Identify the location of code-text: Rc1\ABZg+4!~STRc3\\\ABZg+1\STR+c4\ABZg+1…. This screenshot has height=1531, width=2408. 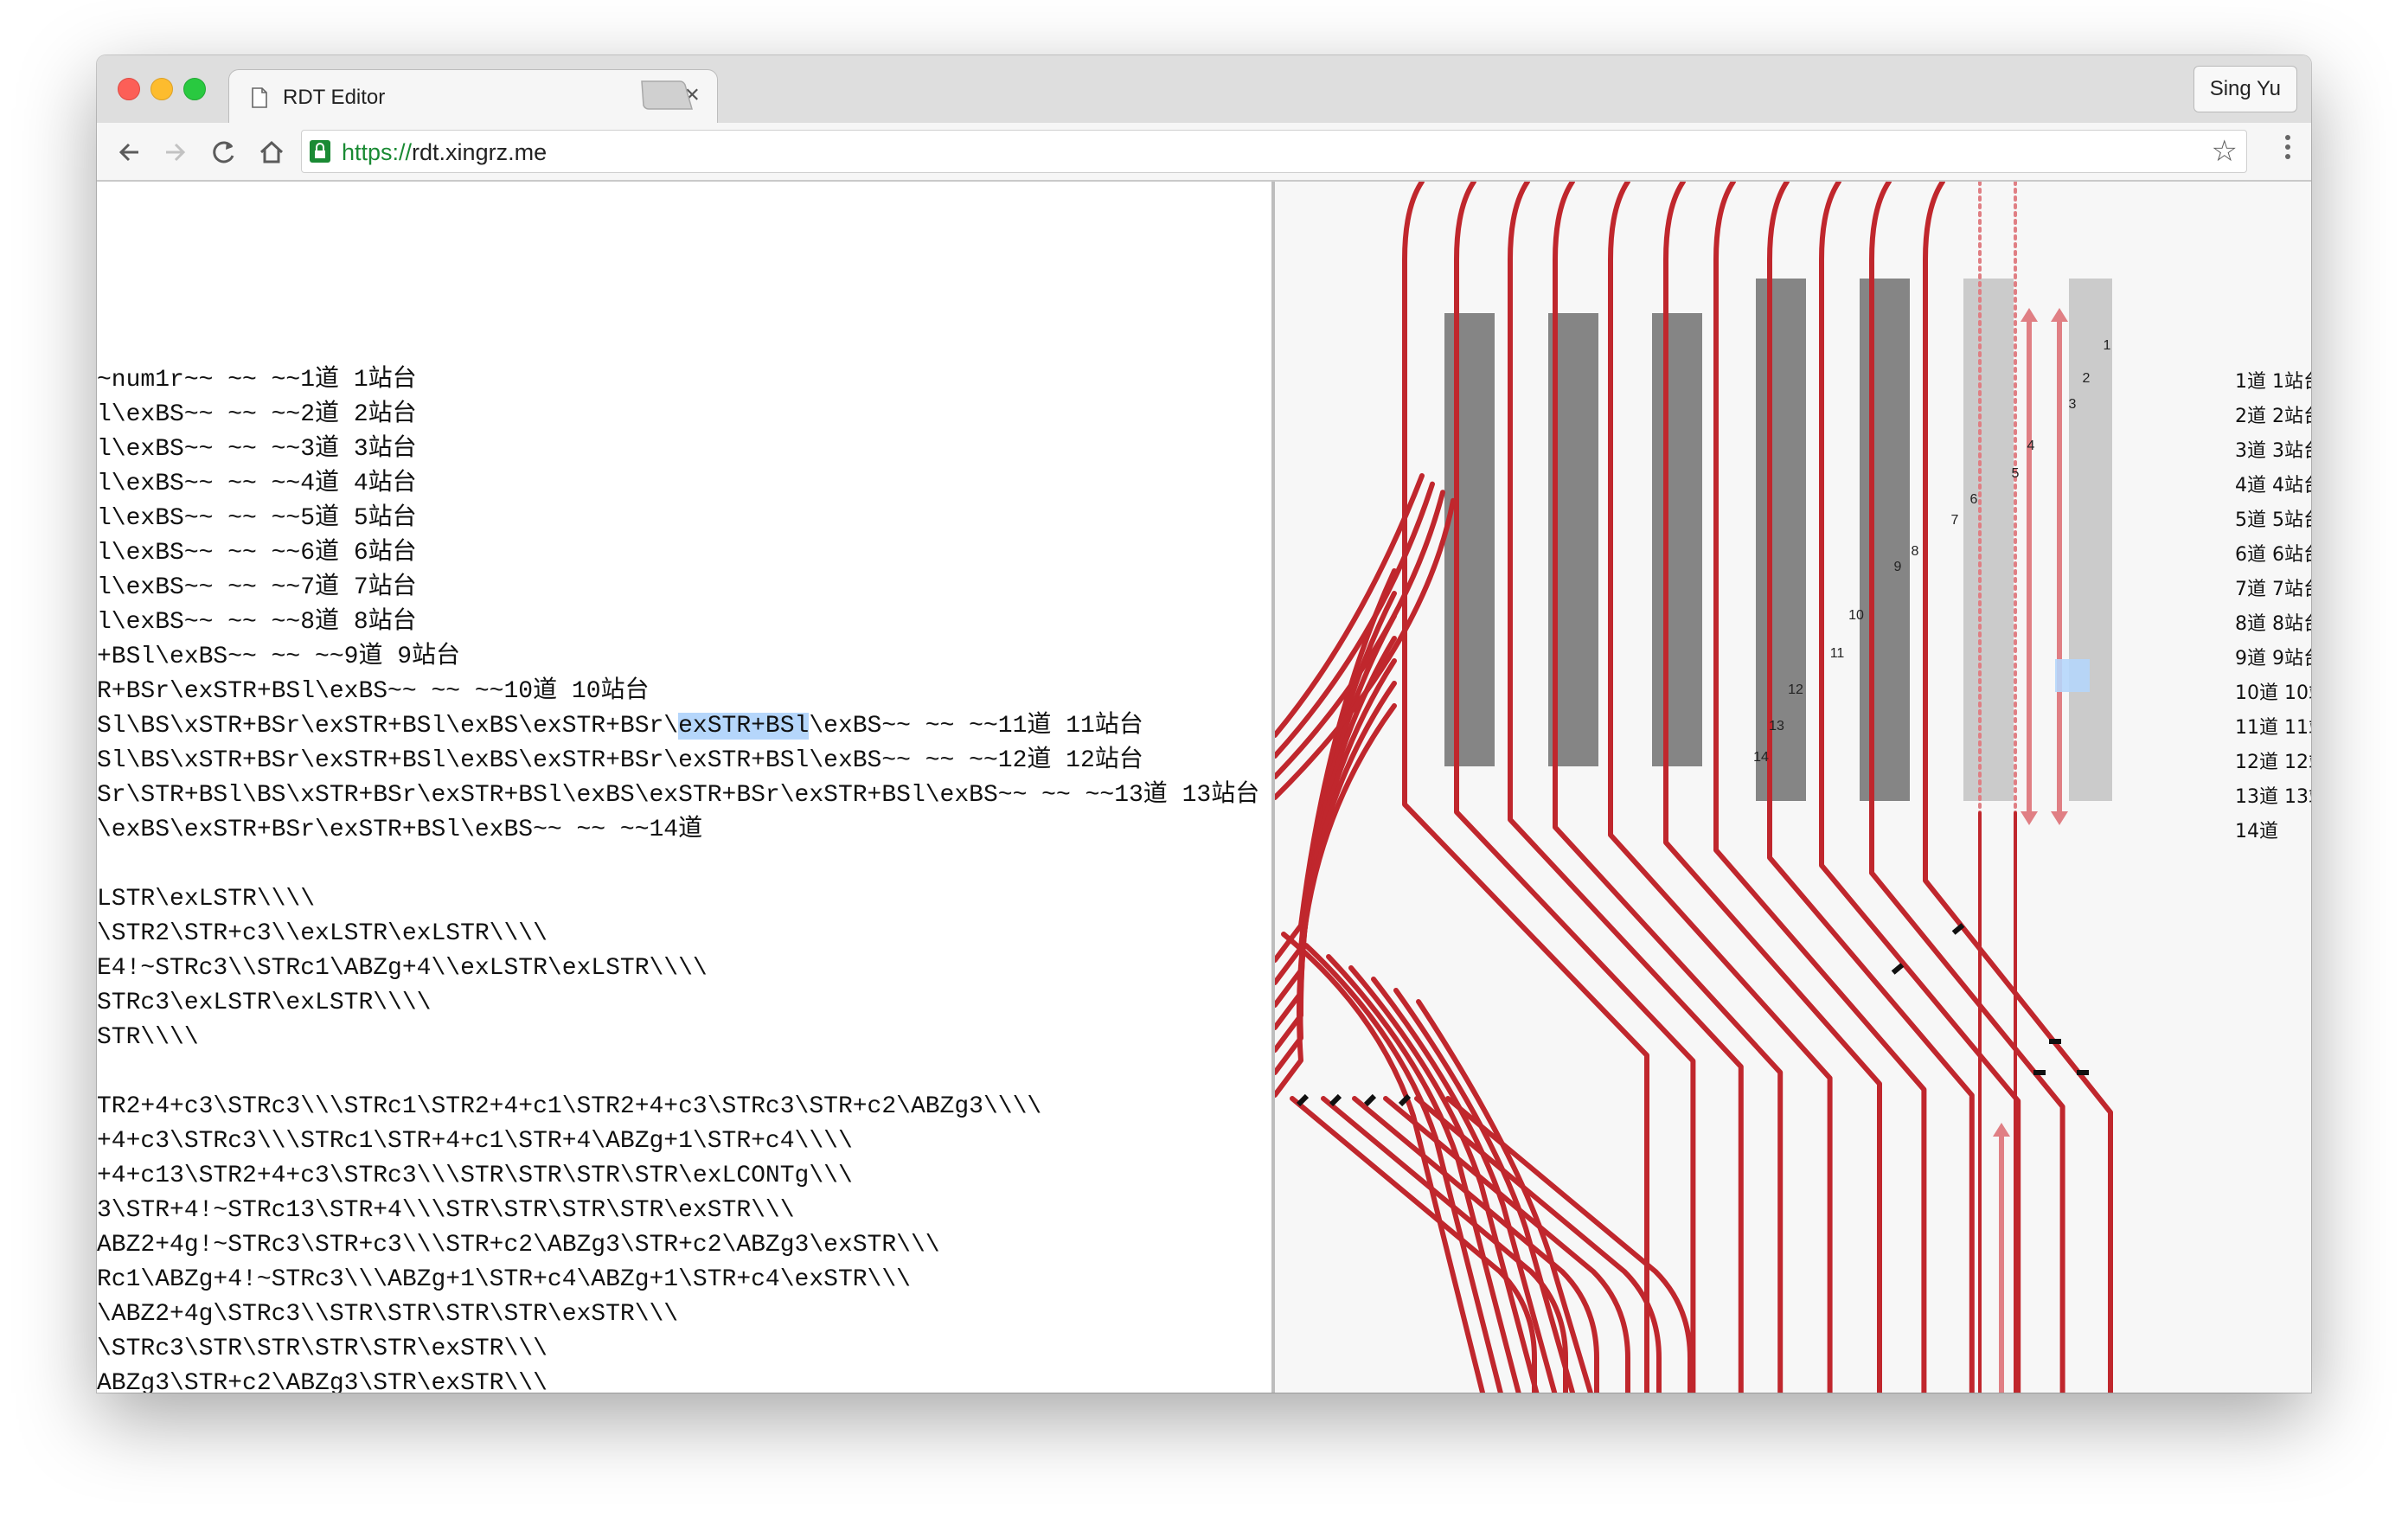
(504, 1279).